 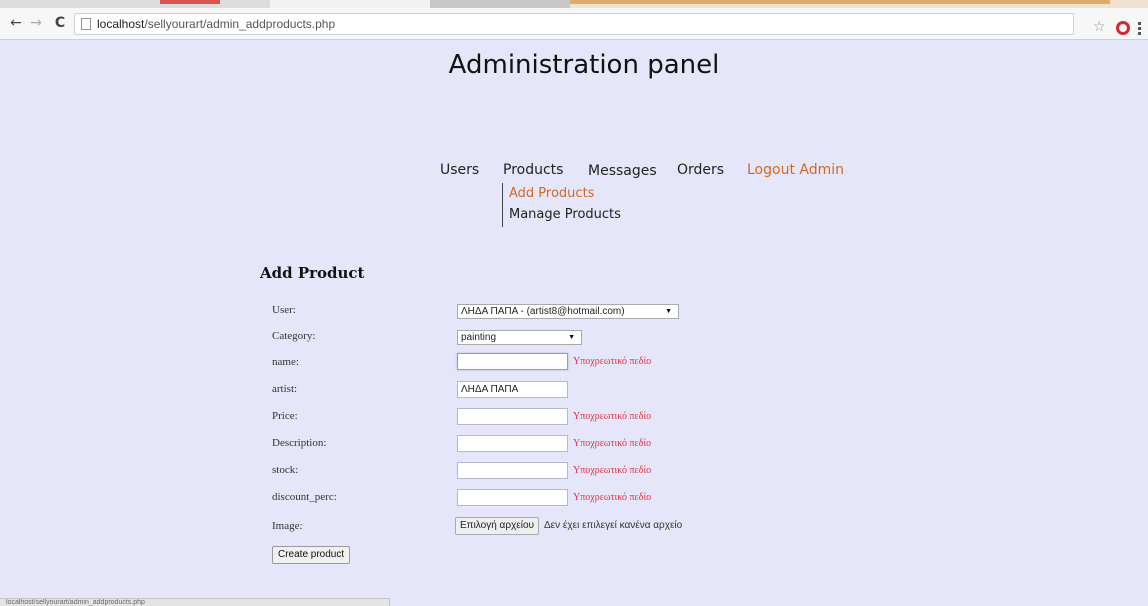 What do you see at coordinates (36, 23) in the screenshot?
I see `forward-arrow-icon: →` at bounding box center [36, 23].